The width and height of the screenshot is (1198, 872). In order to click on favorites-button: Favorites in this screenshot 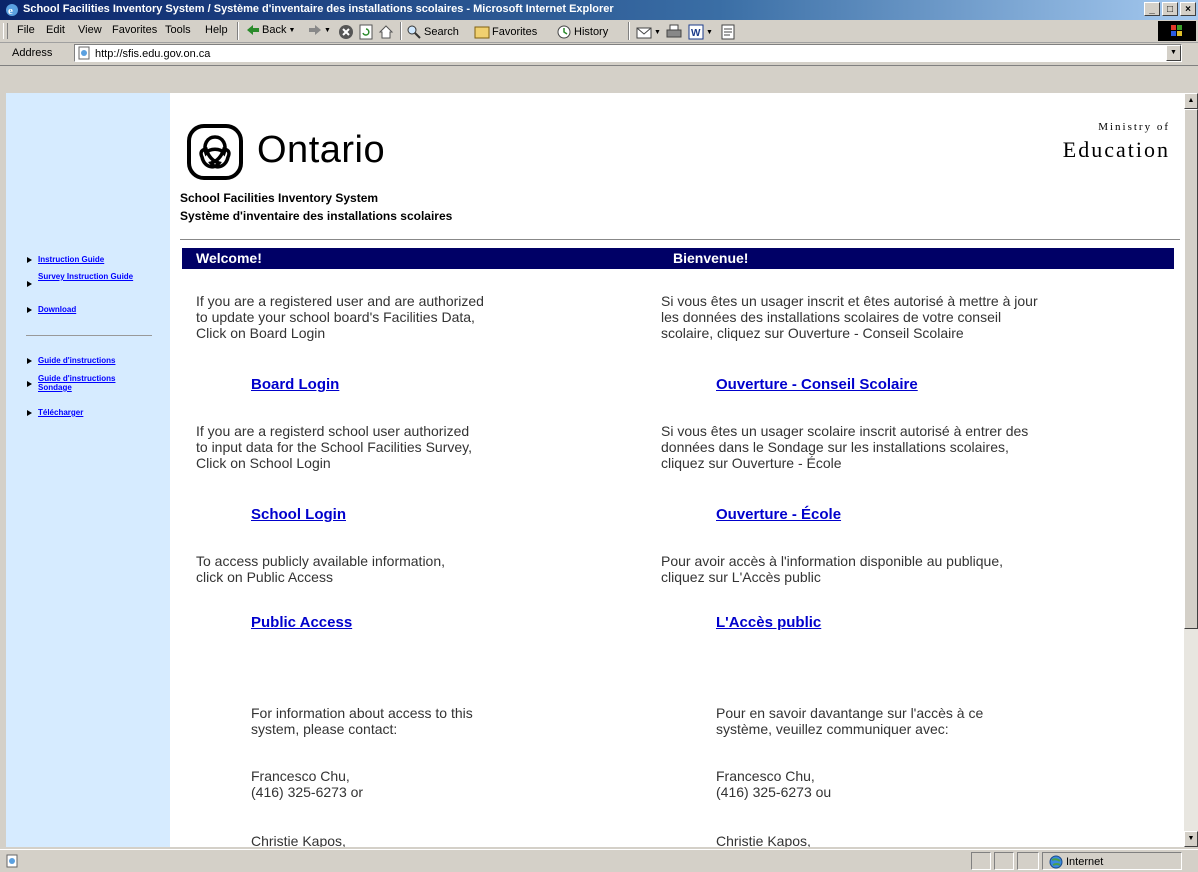, I will do `click(505, 32)`.